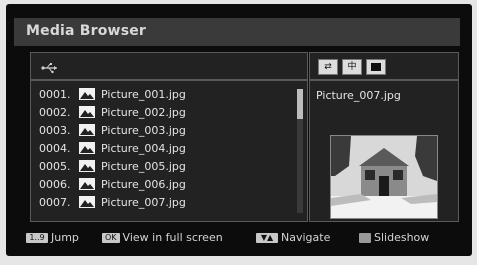  Describe the element at coordinates (358, 95) in the screenshot. I see `selected-file-name: Picture_007.jpg` at that location.